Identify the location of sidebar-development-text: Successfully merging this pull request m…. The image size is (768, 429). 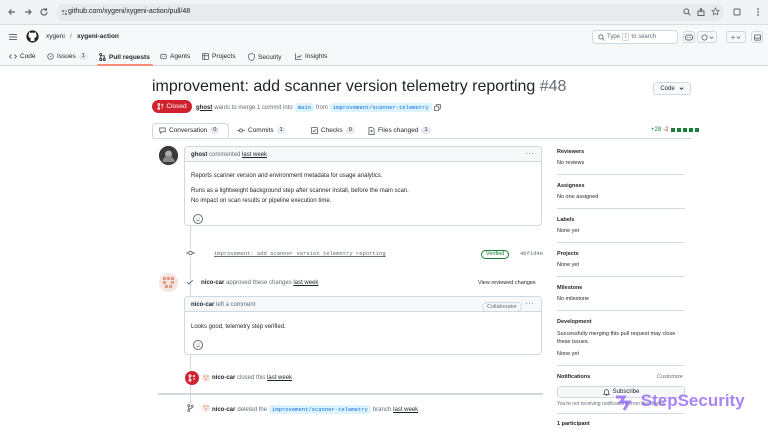
(616, 334).